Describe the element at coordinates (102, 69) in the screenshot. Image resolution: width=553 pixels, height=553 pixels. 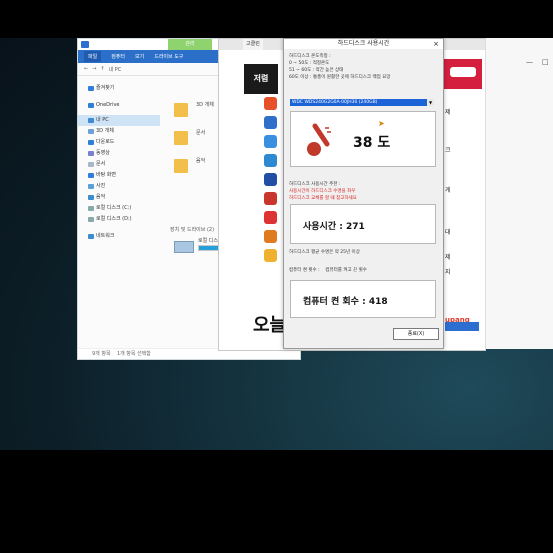
I see `up-arrow-icon: ↑` at that location.